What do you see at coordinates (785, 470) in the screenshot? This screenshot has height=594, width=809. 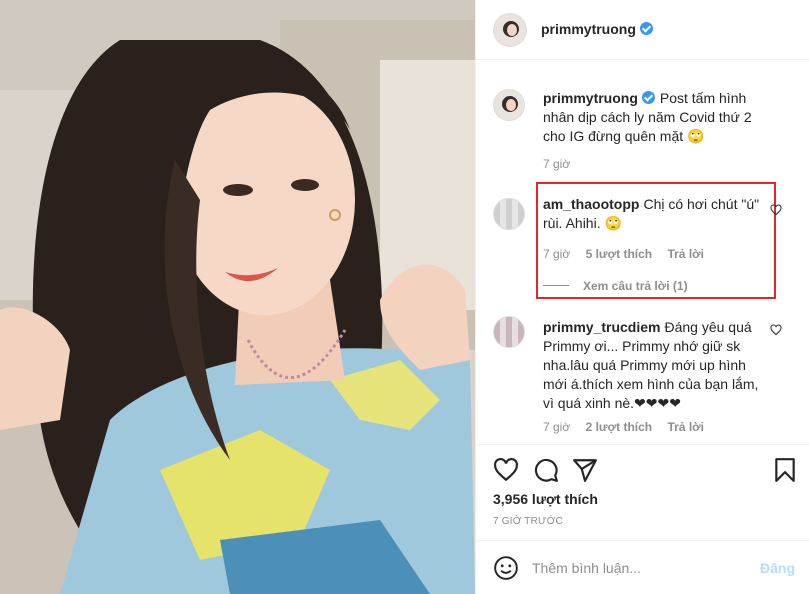 I see `bookmark-icon` at bounding box center [785, 470].